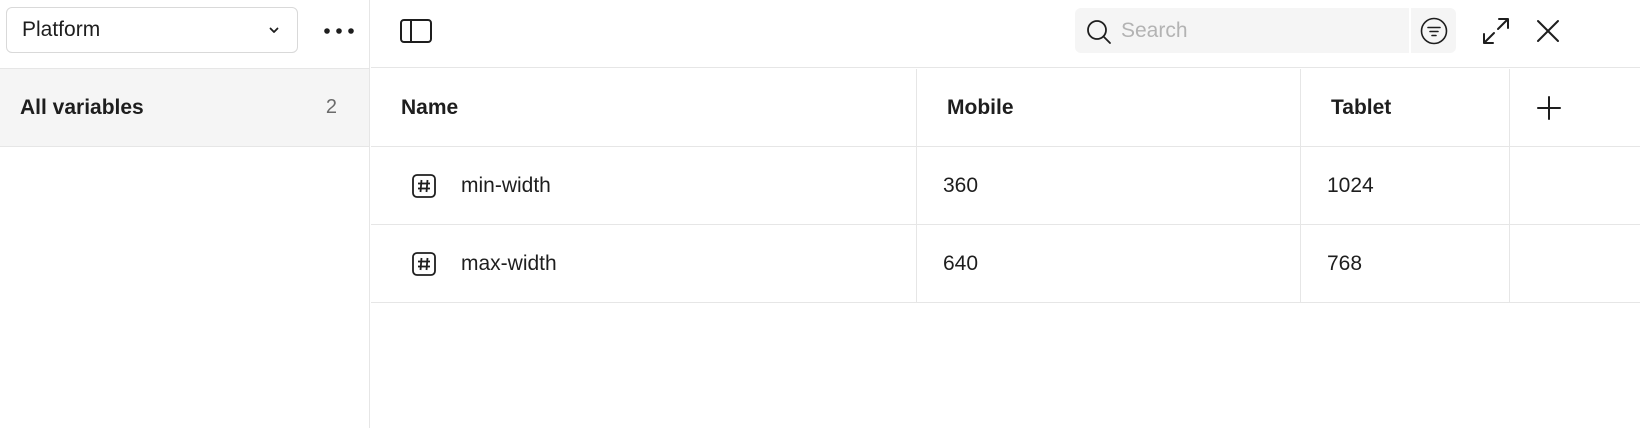 The height and width of the screenshot is (428, 1640). I want to click on sidebar-toggle-icon, so click(417, 31).